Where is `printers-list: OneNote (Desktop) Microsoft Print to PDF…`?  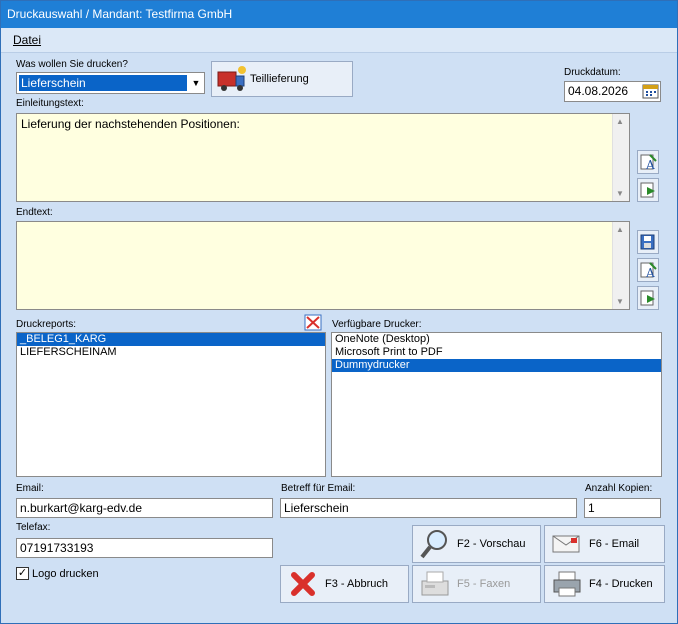
printers-list: OneNote (Desktop) Microsoft Print to PDF… is located at coordinates (496, 404).